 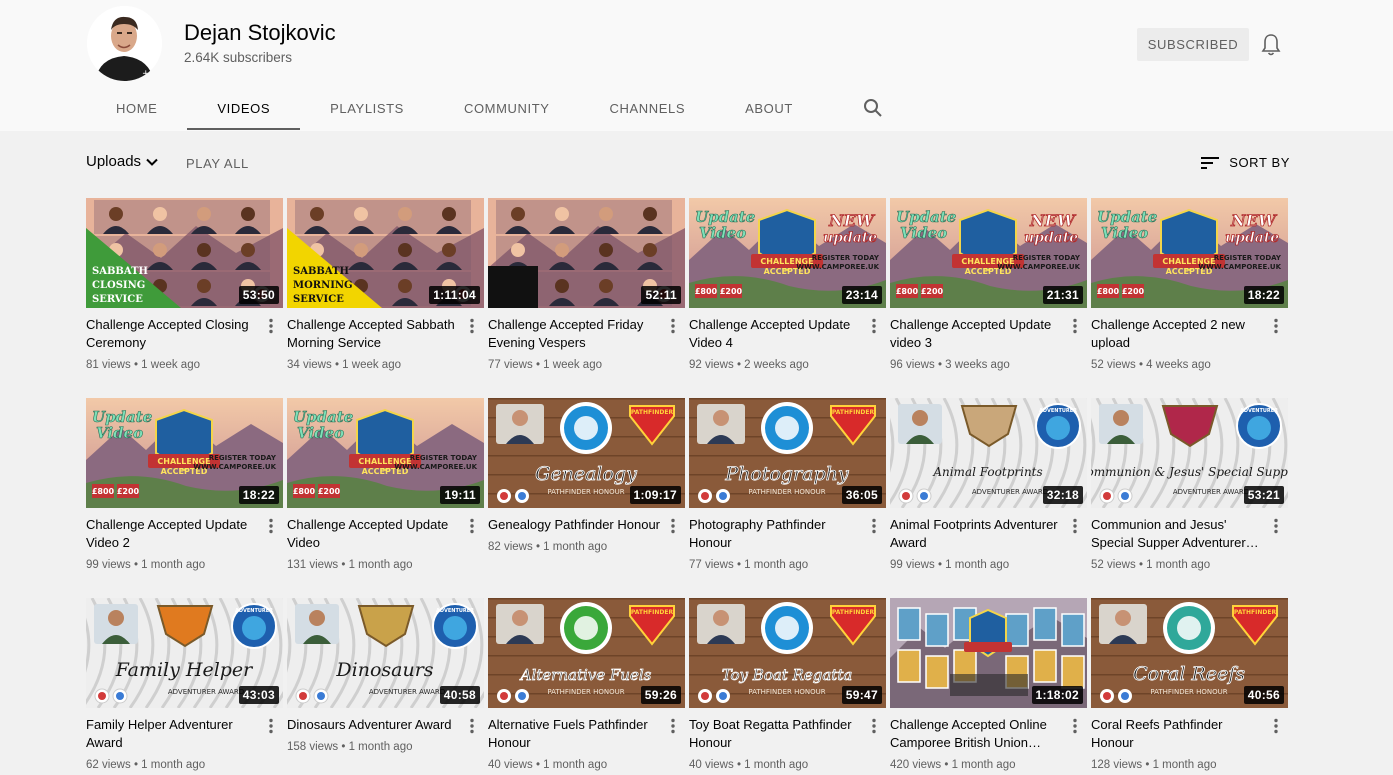 I want to click on svg-text: REGISTER TODAY, so click(x=1047, y=258).